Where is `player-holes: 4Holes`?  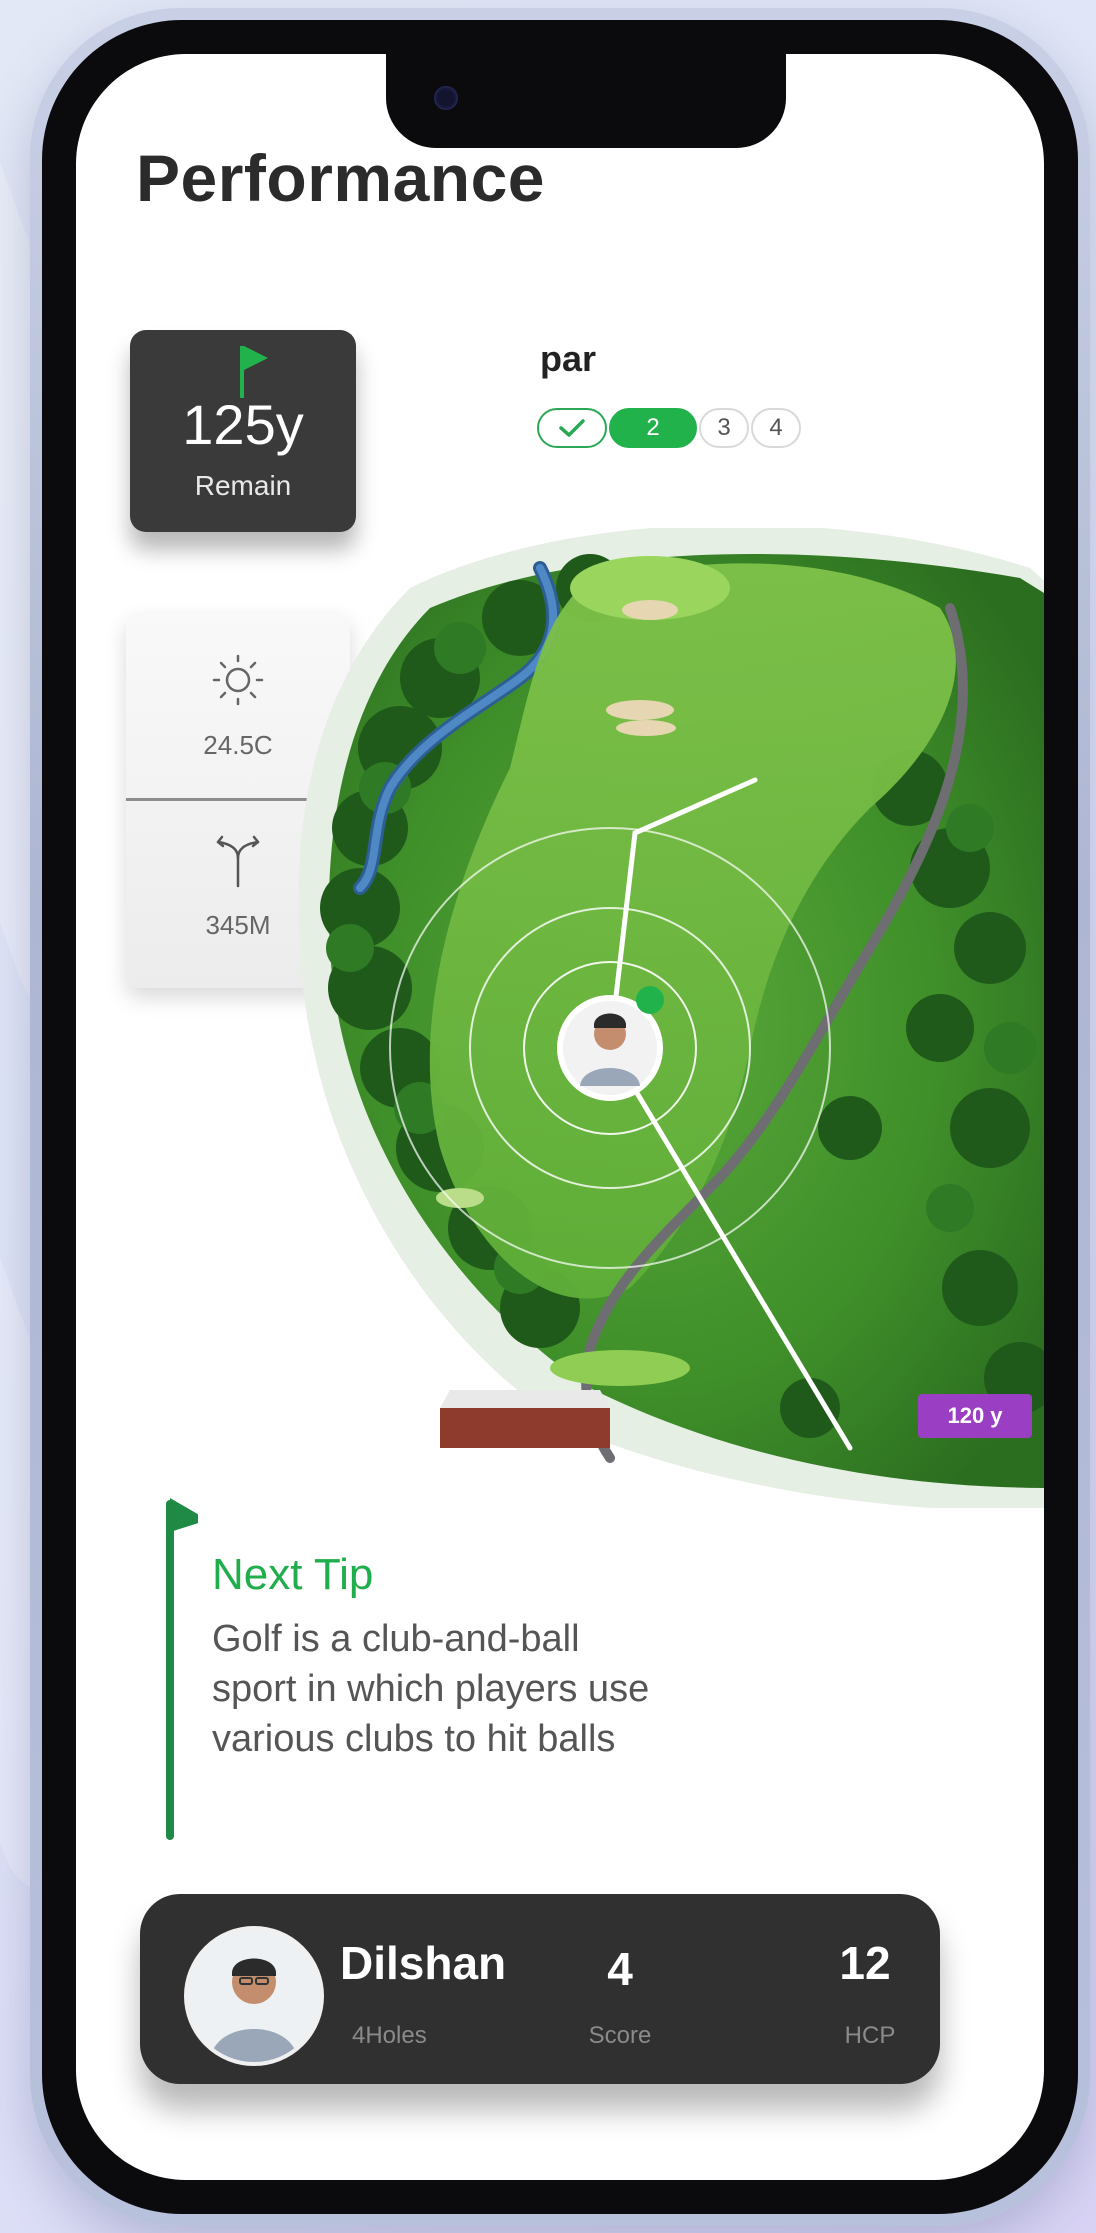 player-holes: 4Holes is located at coordinates (389, 2035).